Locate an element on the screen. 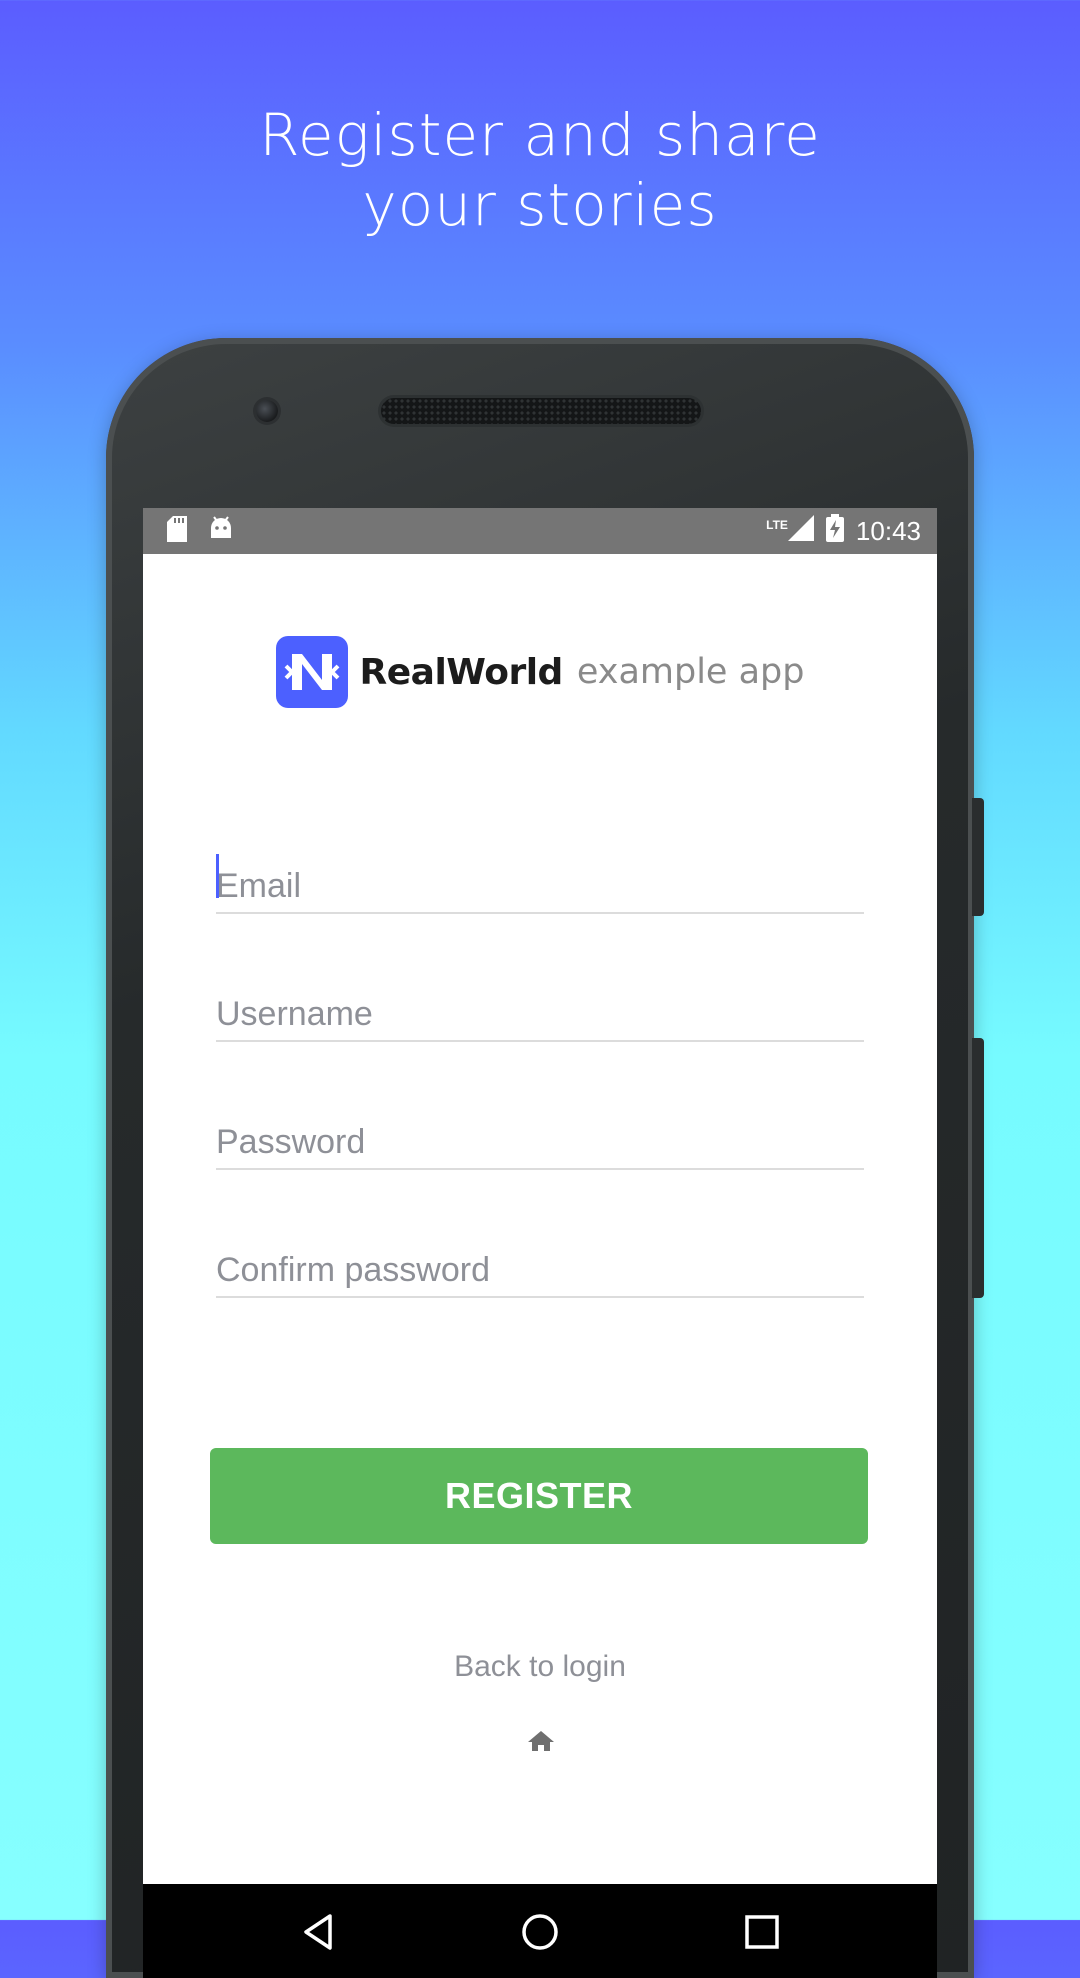  phone-side-button is located at coordinates (978, 857).